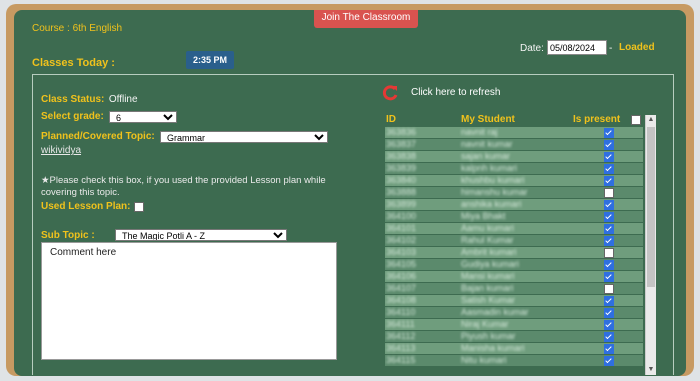 The width and height of the screenshot is (700, 381). Describe the element at coordinates (401, 348) in the screenshot. I see `student-id: 364113` at that location.